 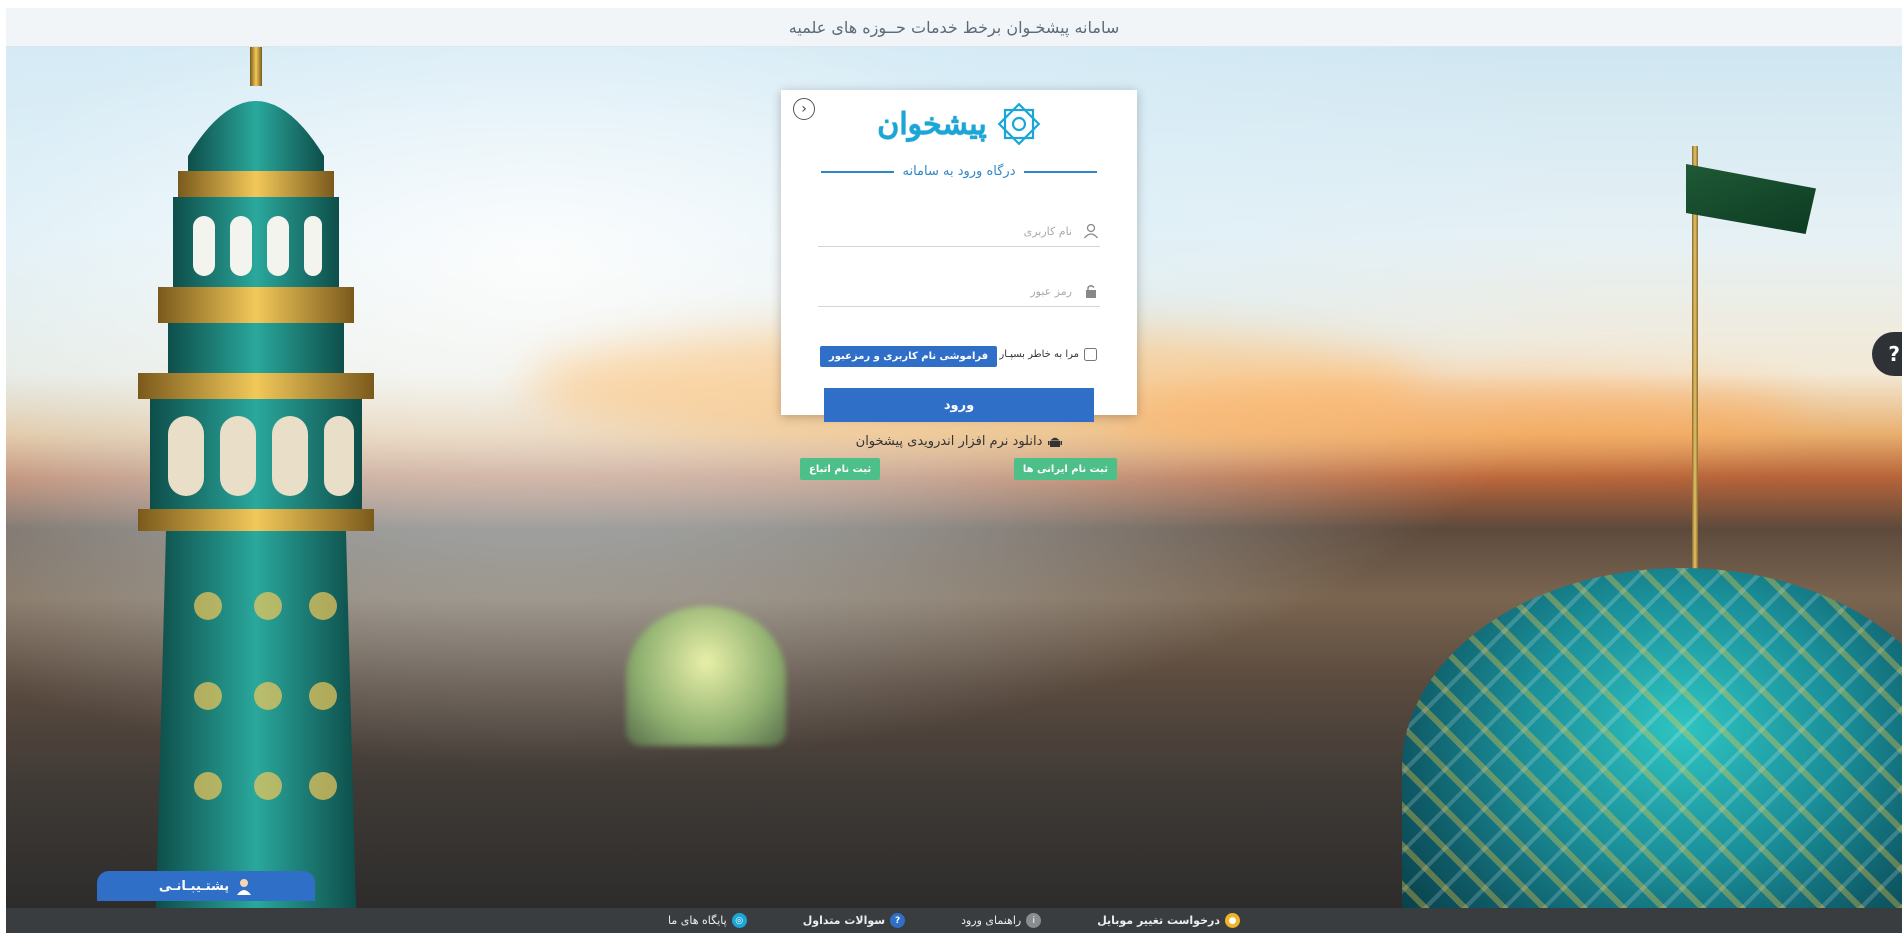 I want to click on help-tab-label: ?, so click(x=1894, y=354).